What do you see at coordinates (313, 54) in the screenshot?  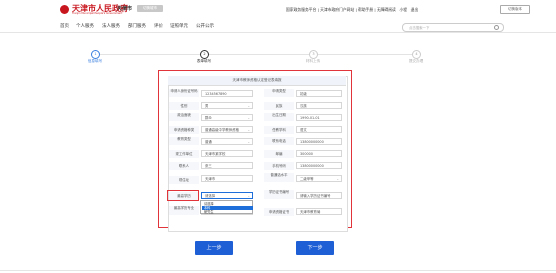 I see `step-3-dot: 3` at bounding box center [313, 54].